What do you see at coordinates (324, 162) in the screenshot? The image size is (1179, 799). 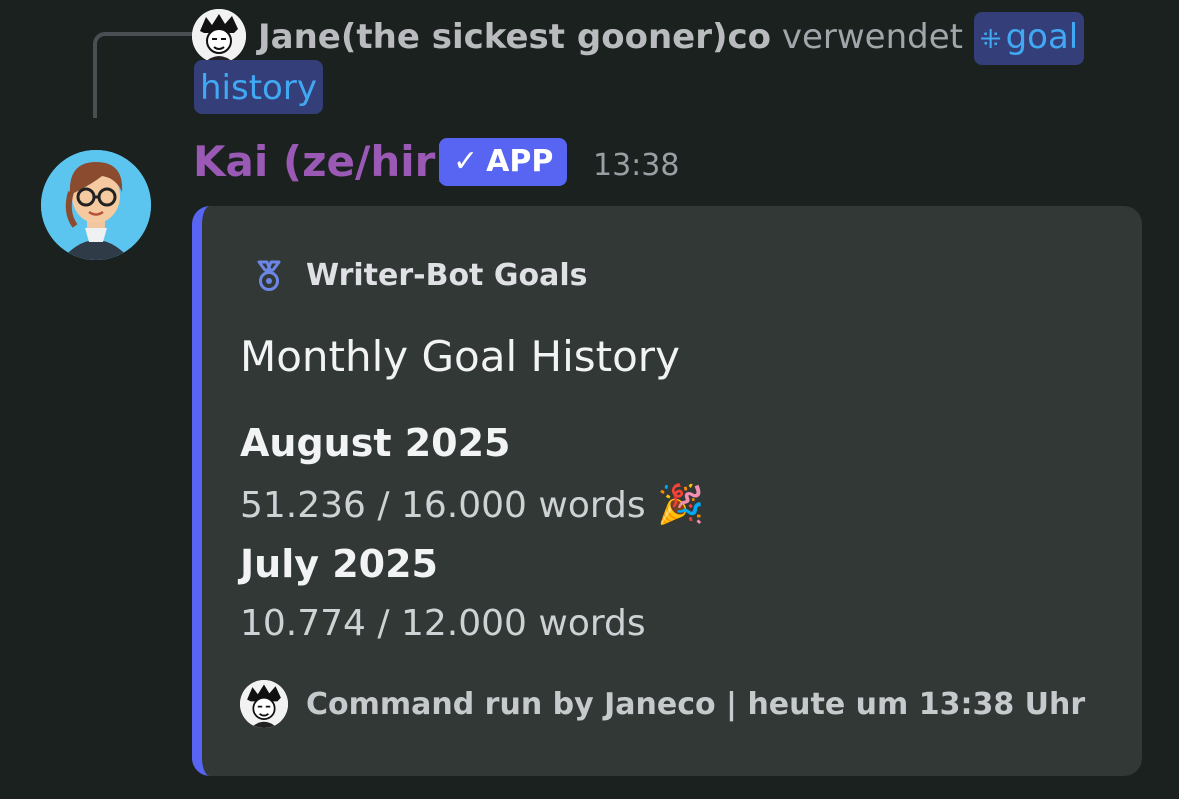 I see `author-name: Kai (ze/hir)` at bounding box center [324, 162].